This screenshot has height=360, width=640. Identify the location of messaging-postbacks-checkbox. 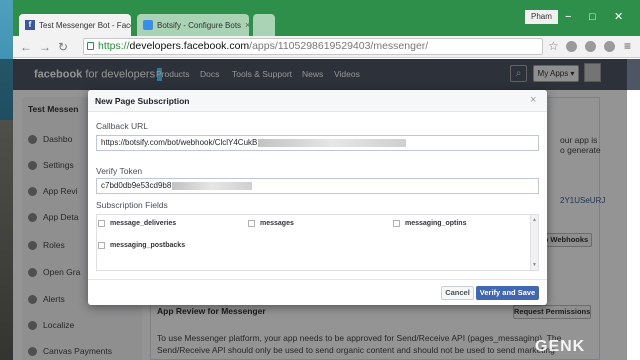
(101, 245).